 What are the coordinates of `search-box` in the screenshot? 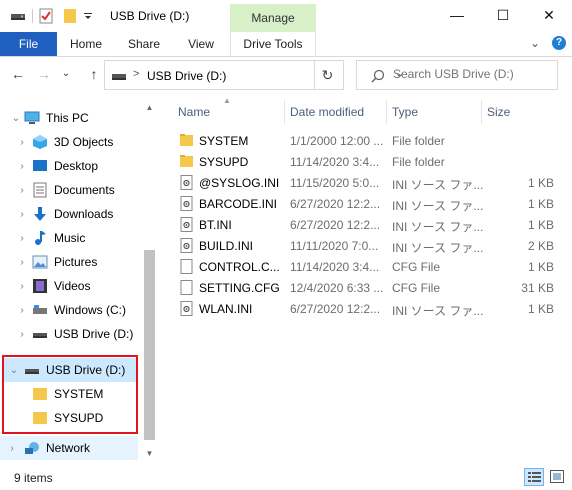 It's located at (457, 75).